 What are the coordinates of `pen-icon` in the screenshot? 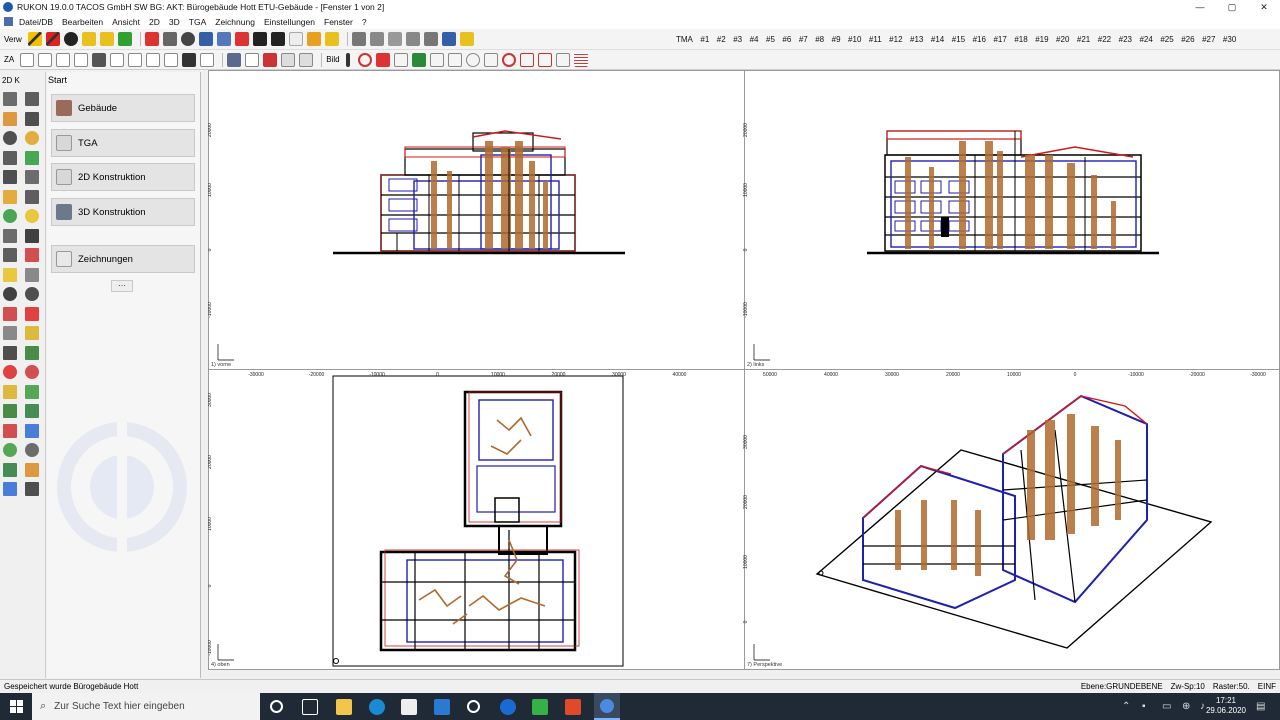 It's located at (277, 39).